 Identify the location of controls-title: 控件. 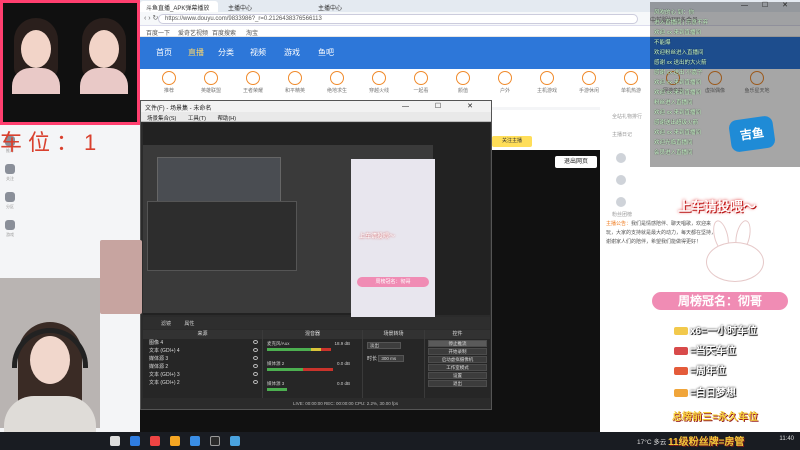
(457, 334).